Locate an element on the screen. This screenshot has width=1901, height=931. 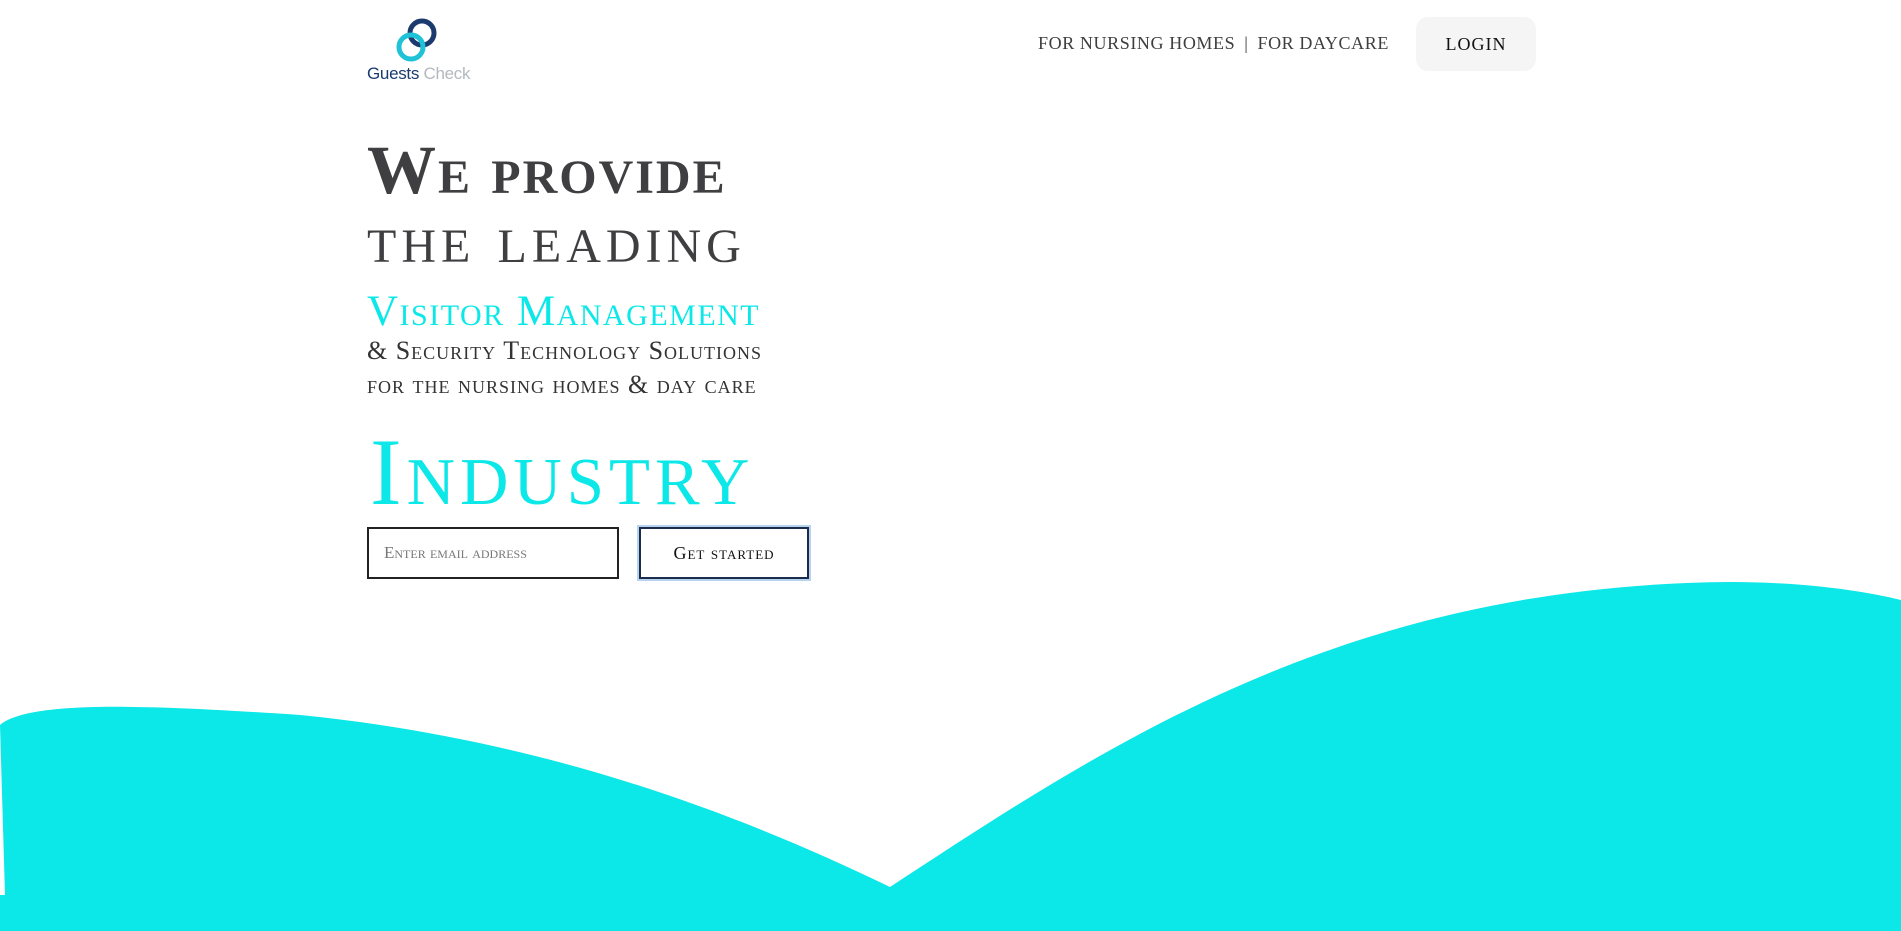
hero-heading-line2: the leading is located at coordinates (556, 239).